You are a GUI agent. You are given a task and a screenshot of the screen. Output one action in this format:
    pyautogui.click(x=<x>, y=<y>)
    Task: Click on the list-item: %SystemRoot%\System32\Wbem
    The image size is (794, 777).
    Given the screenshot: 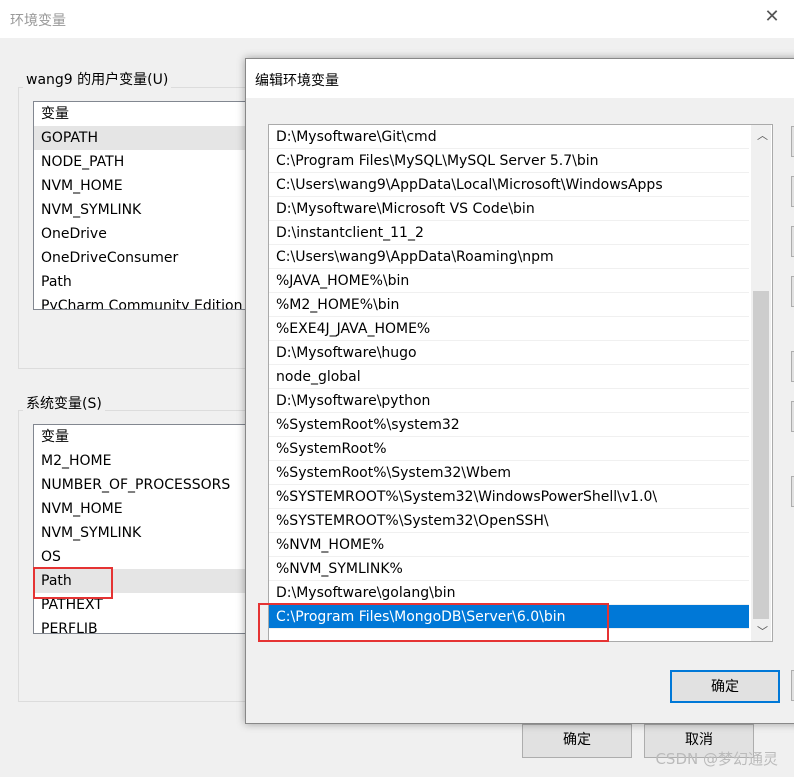 What is the action you would take?
    pyautogui.click(x=509, y=473)
    